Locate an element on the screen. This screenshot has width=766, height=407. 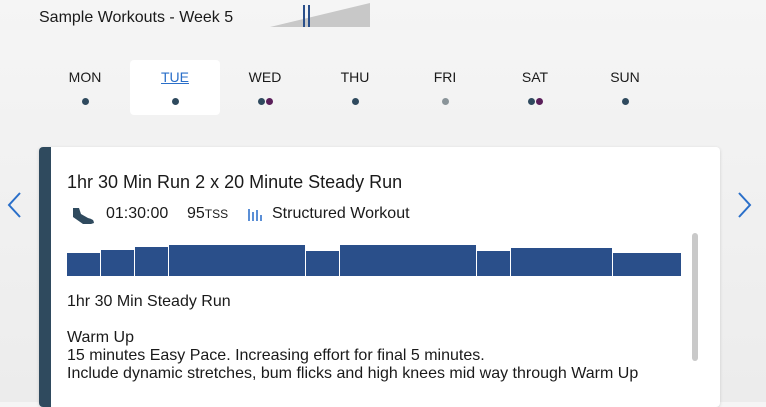
day-tabs: MON TUE WED THU FRI SAT SUN is located at coordinates (380, 87).